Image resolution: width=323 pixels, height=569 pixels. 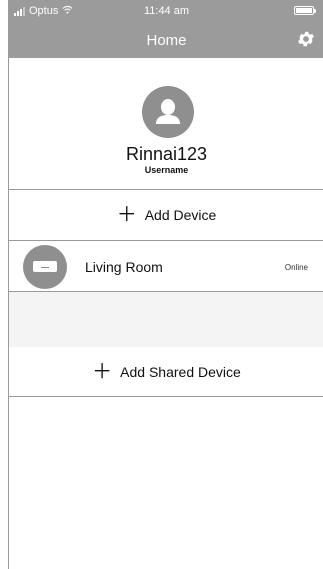 What do you see at coordinates (296, 267) in the screenshot?
I see `device-status: Online` at bounding box center [296, 267].